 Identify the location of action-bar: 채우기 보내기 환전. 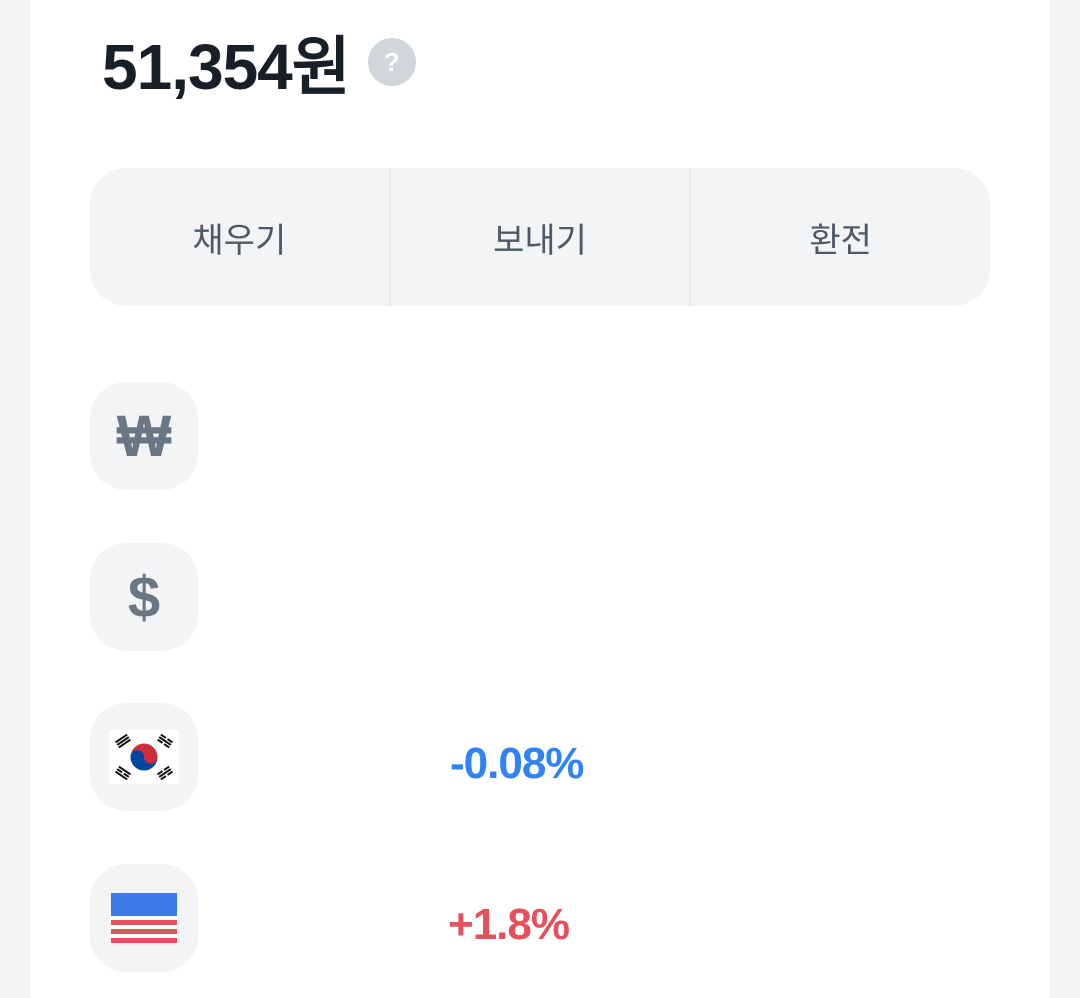
(540, 237).